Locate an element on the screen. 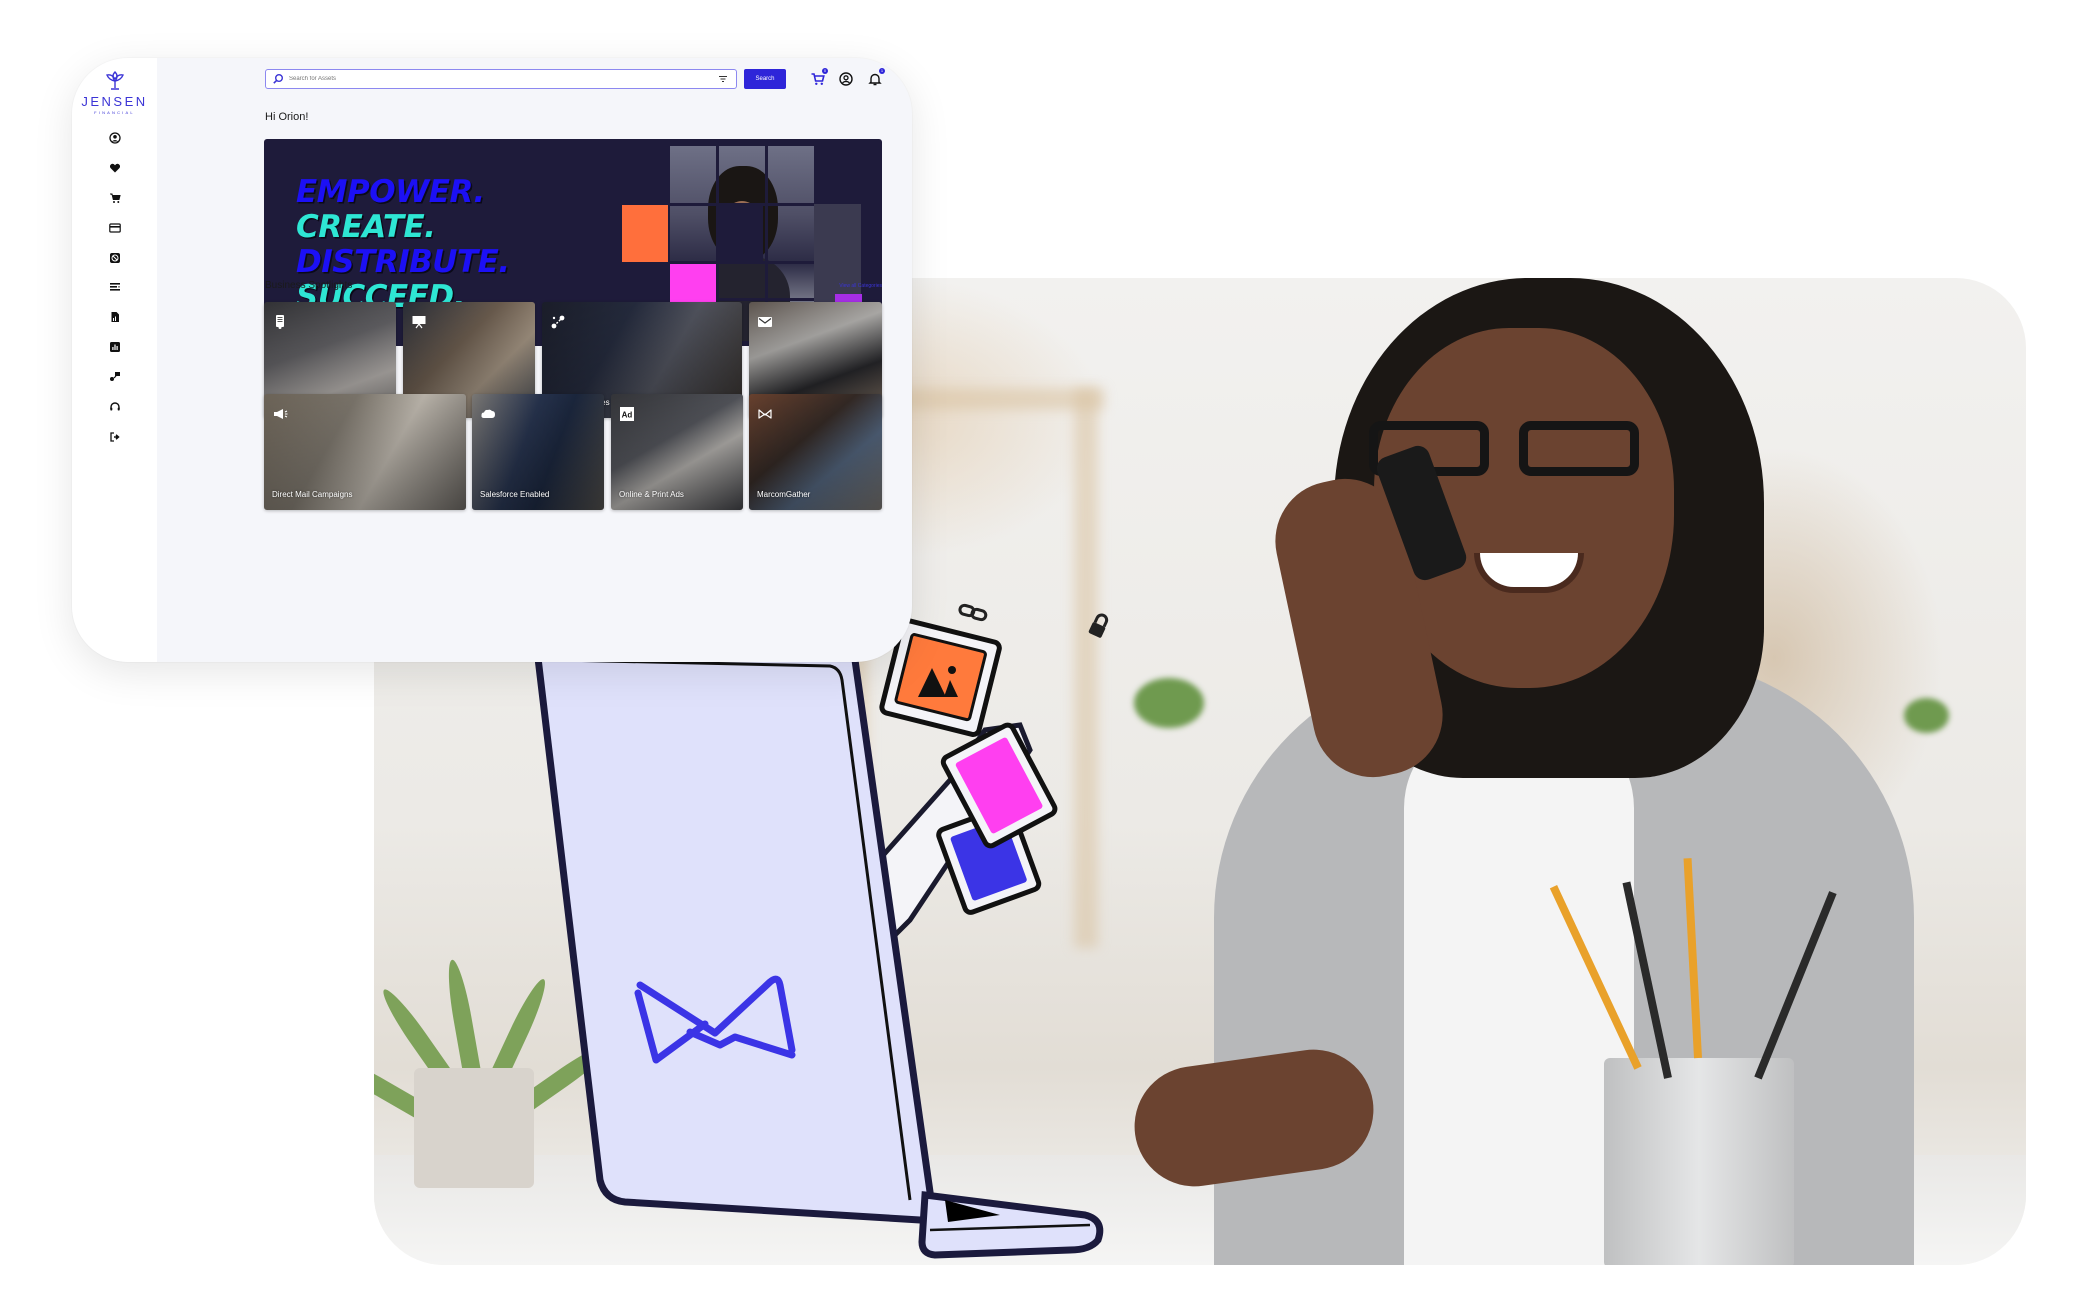 This screenshot has height=1308, width=2077. search-icon is located at coordinates (278, 79).